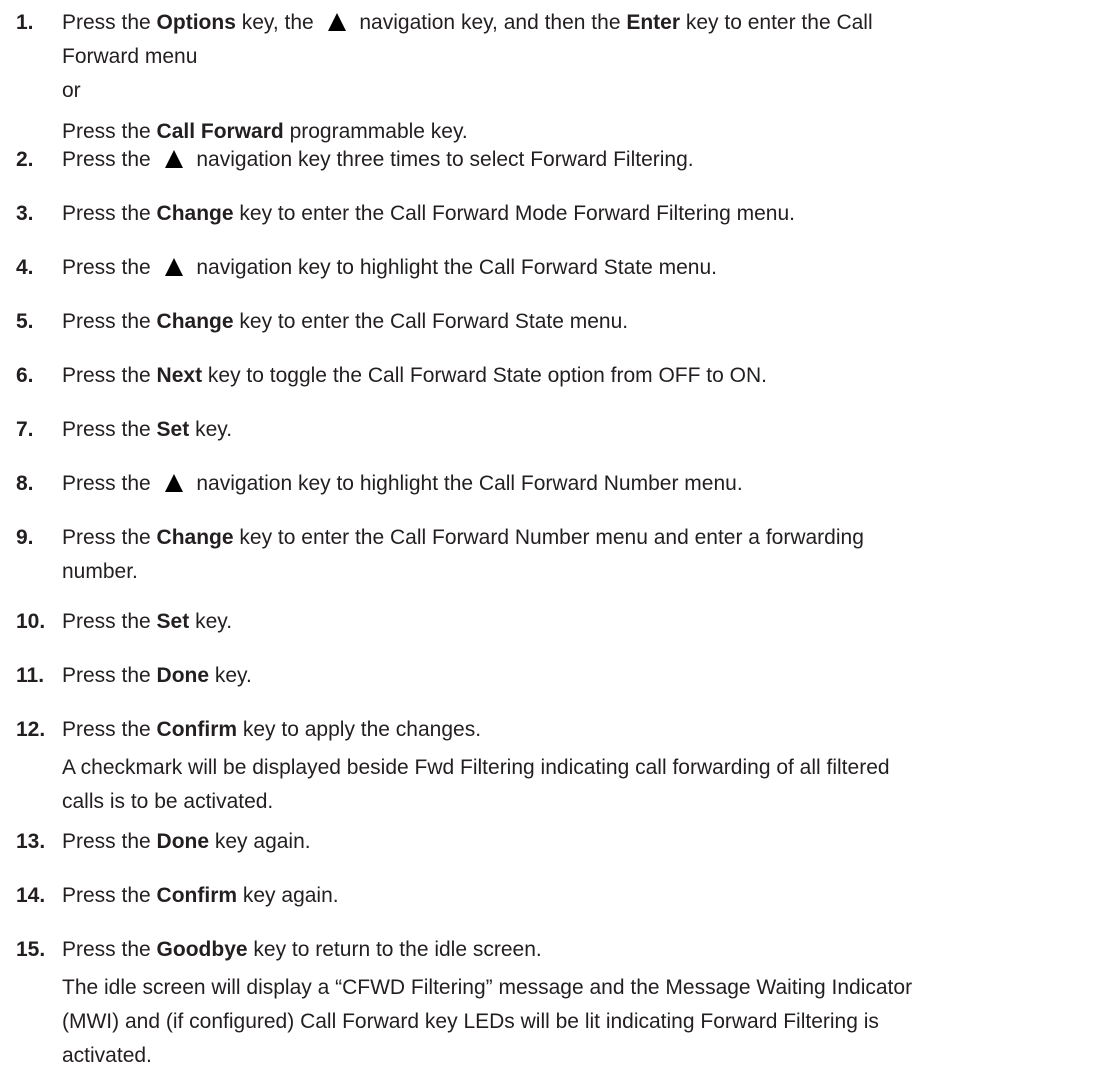 The image size is (1100, 1071). Describe the element at coordinates (30, 675) in the screenshot. I see `step-number: 11.` at that location.